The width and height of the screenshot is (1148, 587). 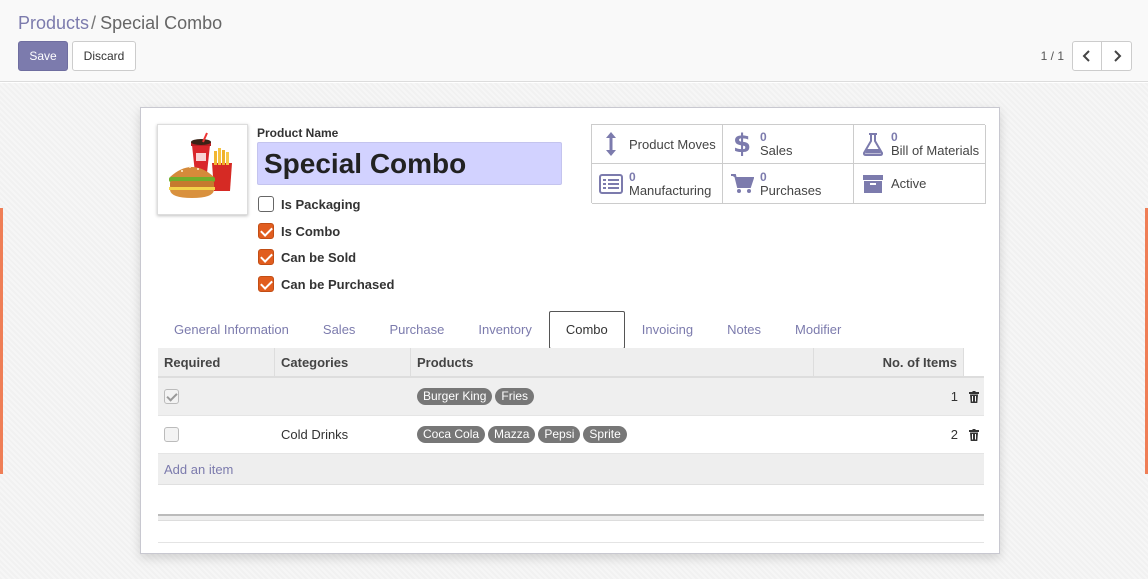 I want to click on product-image, so click(x=202, y=169).